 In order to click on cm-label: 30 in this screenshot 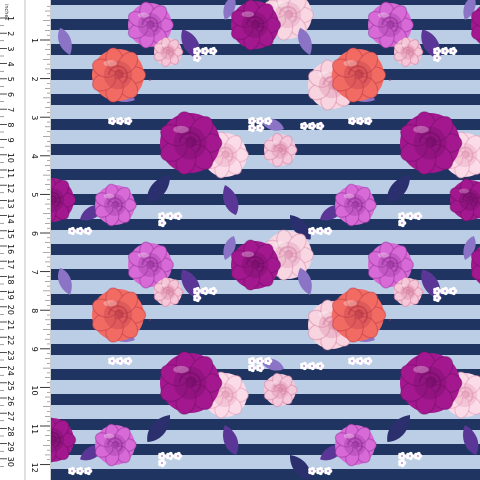, I will do `click(10, 462)`.